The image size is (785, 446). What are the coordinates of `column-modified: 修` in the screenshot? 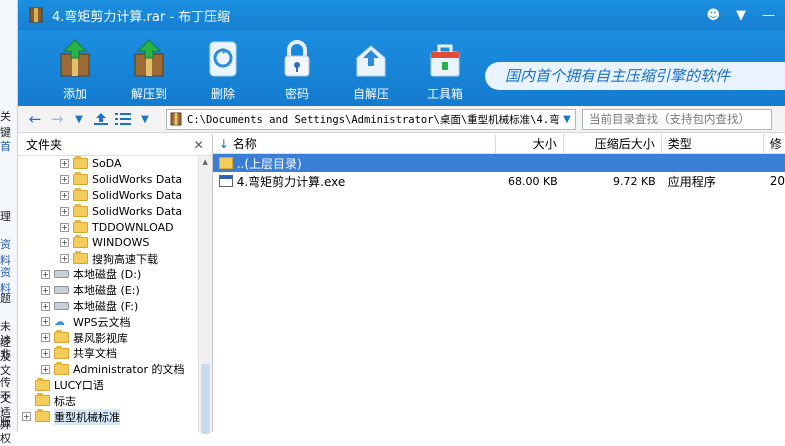 It's located at (774, 144).